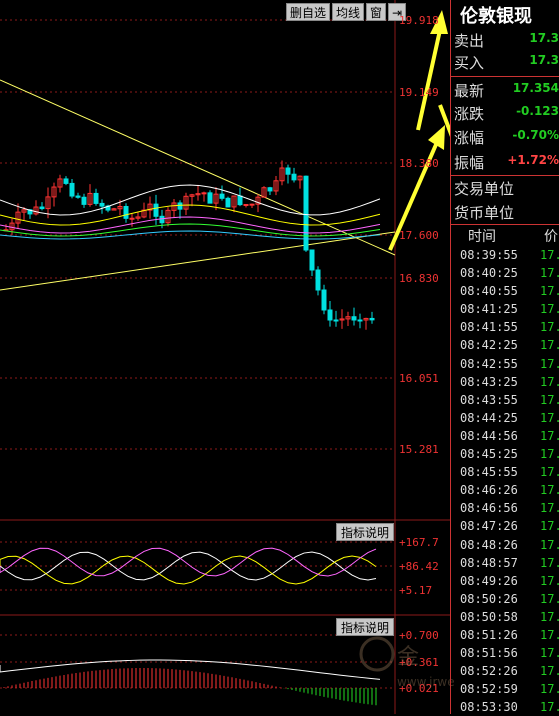 This screenshot has height=716, width=559. I want to click on price-axis-label: 18.380, so click(419, 163).